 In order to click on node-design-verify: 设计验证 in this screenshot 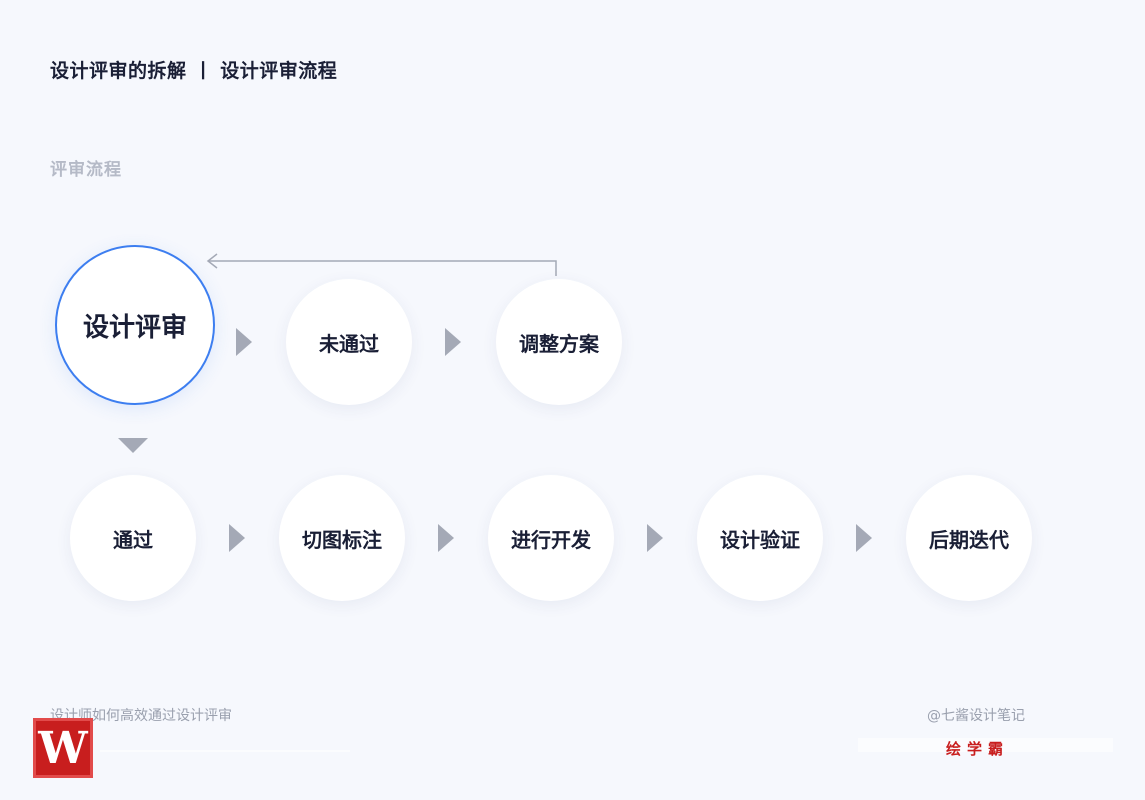, I will do `click(760, 538)`.